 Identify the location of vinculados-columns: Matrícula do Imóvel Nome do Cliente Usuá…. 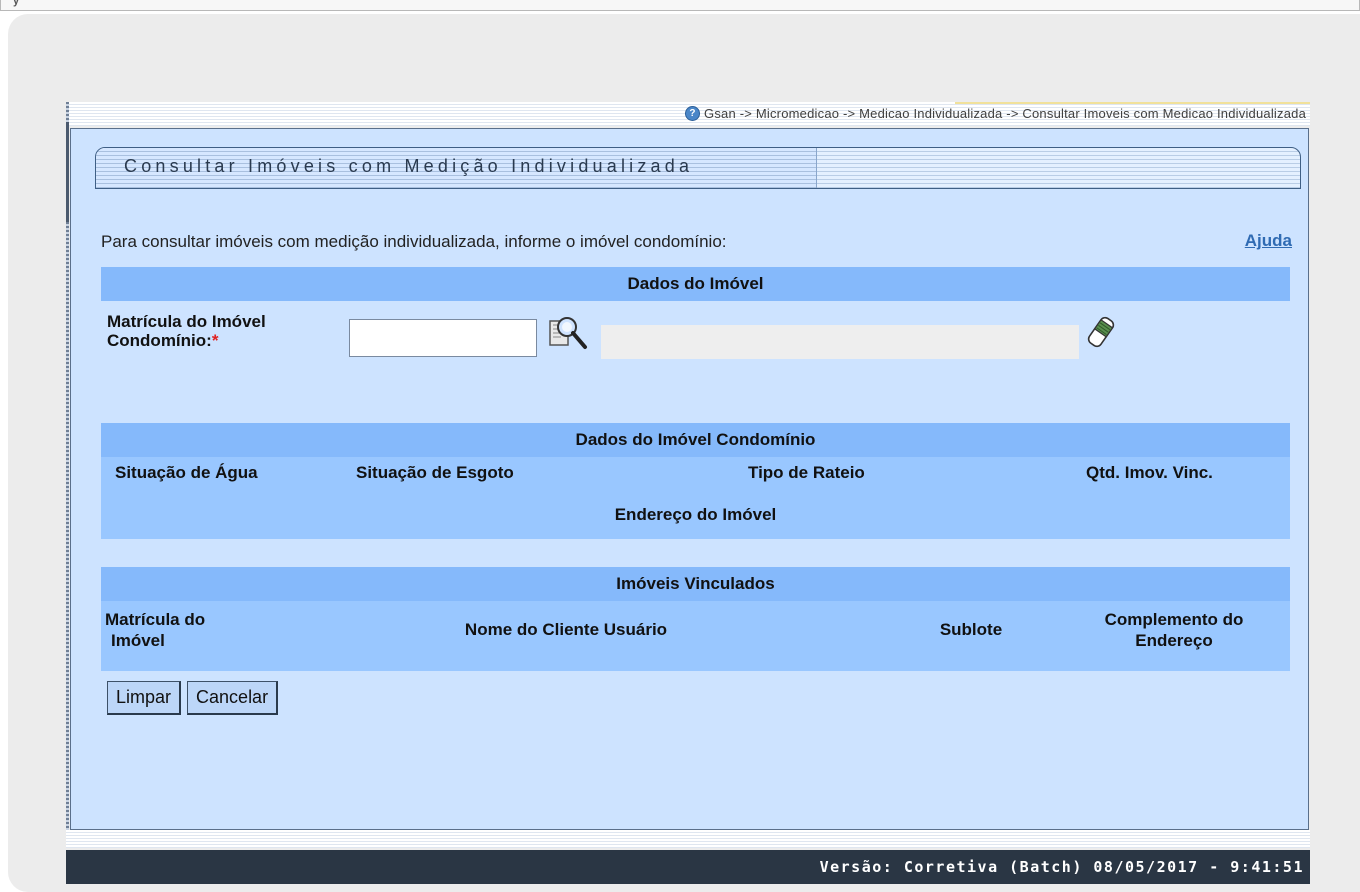
(695, 638).